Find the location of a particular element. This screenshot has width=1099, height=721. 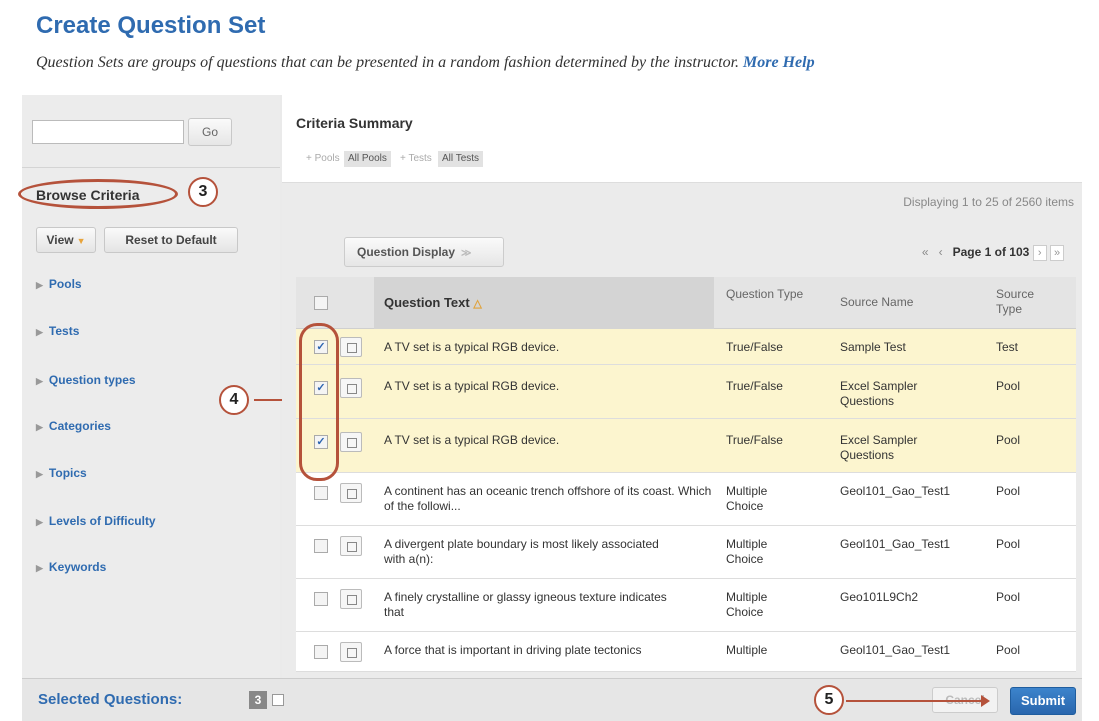

column-question-text: Question Text △ is located at coordinates (544, 303).